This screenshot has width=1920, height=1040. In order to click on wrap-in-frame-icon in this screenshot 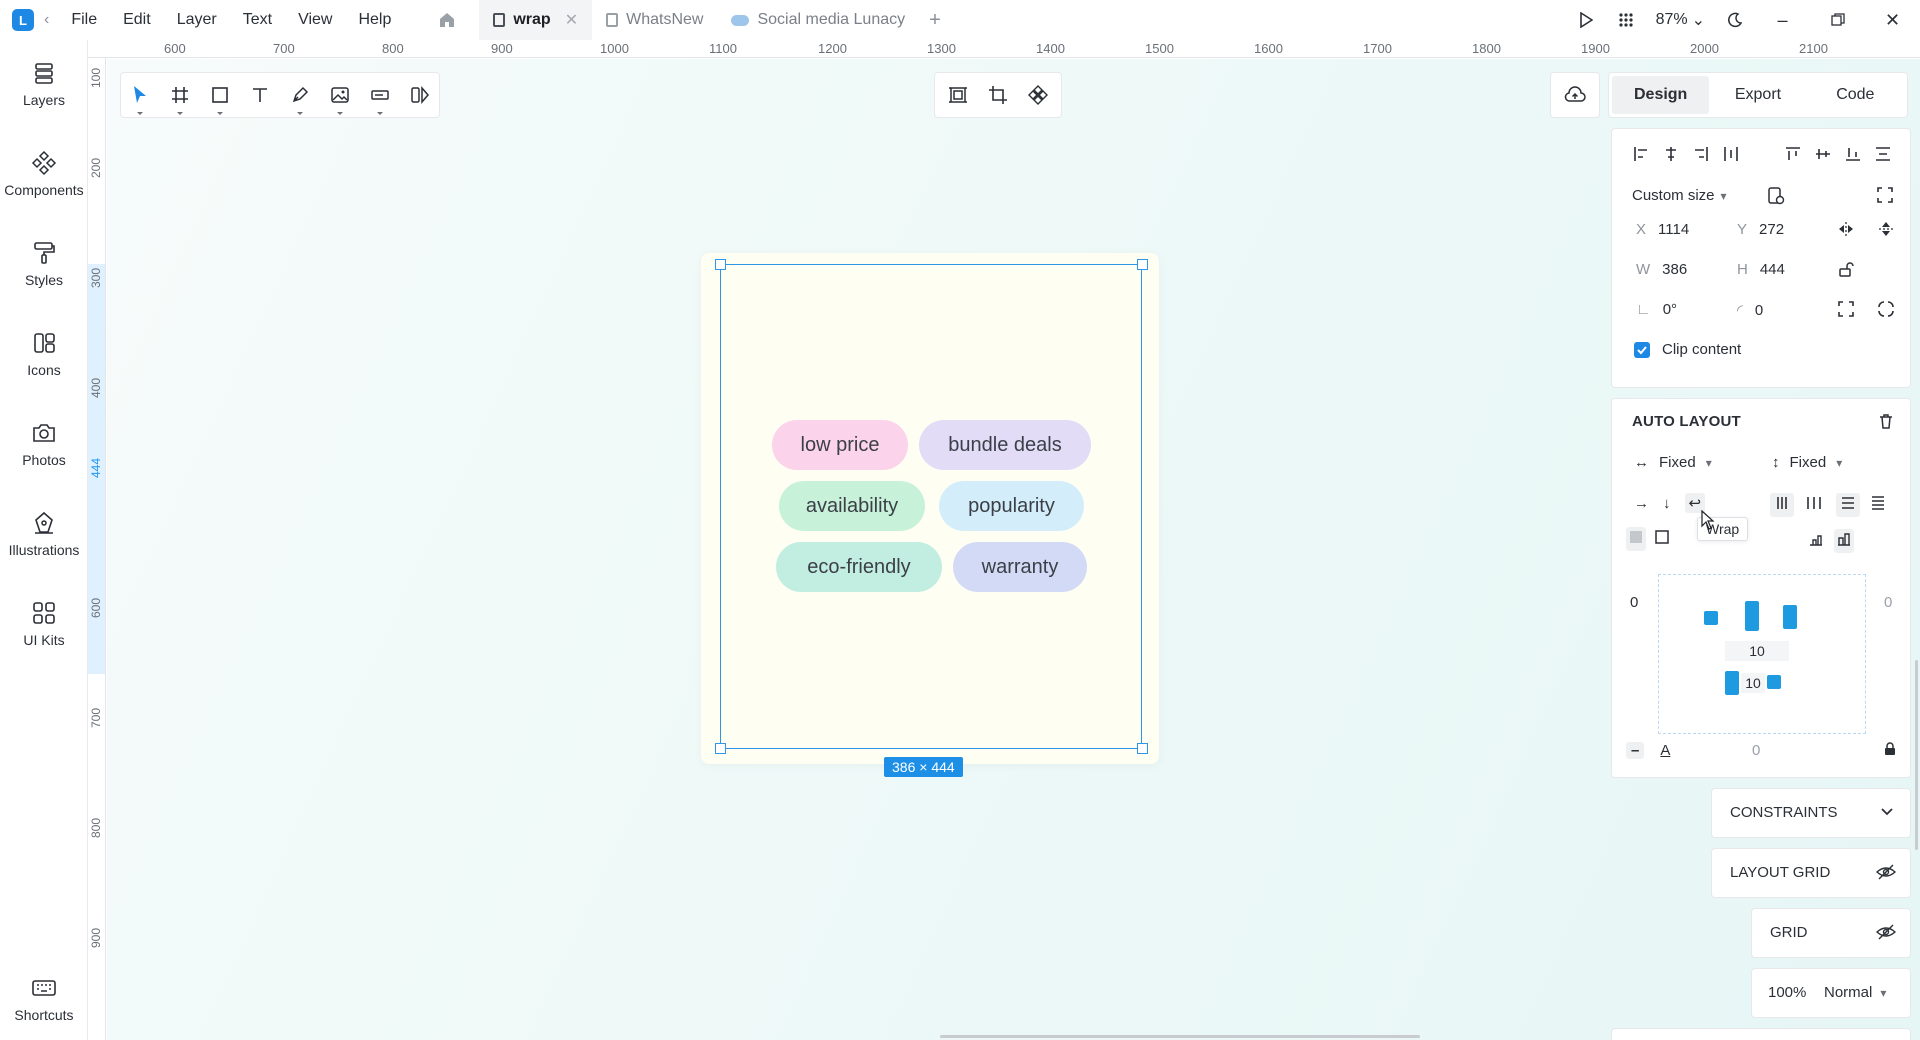, I will do `click(958, 95)`.